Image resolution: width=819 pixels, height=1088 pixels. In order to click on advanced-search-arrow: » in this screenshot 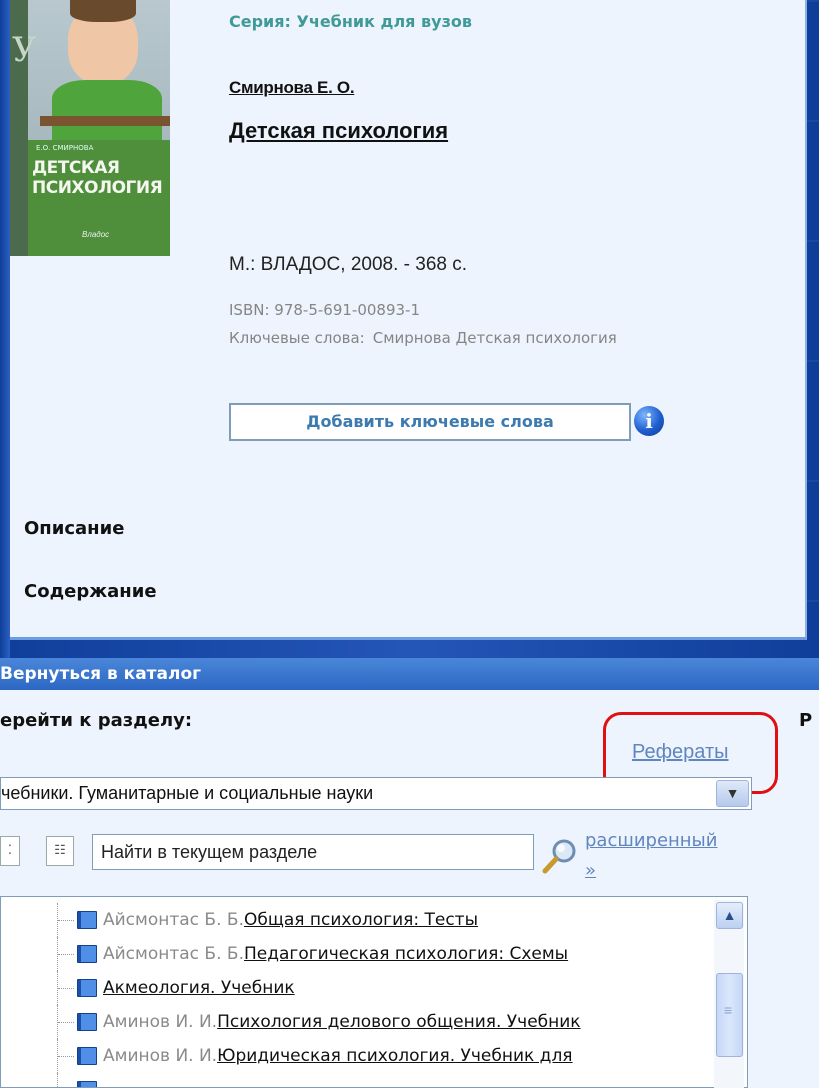, I will do `click(590, 870)`.